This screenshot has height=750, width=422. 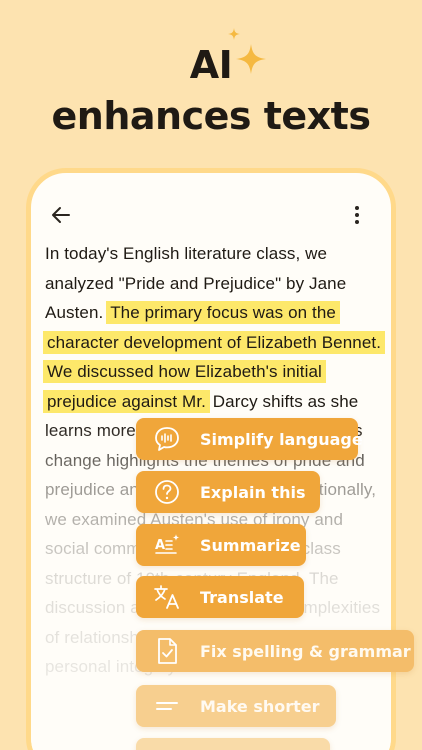 What do you see at coordinates (281, 439) in the screenshot?
I see `simplify-language-label: Simplify language` at bounding box center [281, 439].